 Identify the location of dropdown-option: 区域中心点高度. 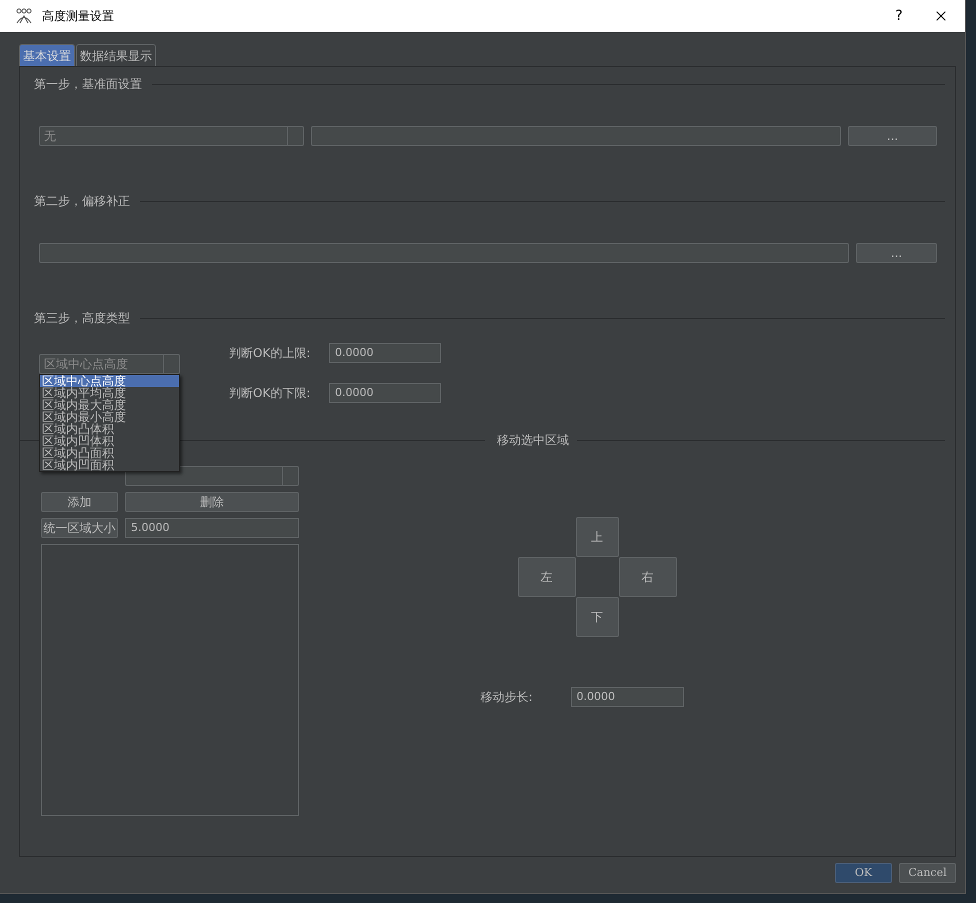
(109, 381).